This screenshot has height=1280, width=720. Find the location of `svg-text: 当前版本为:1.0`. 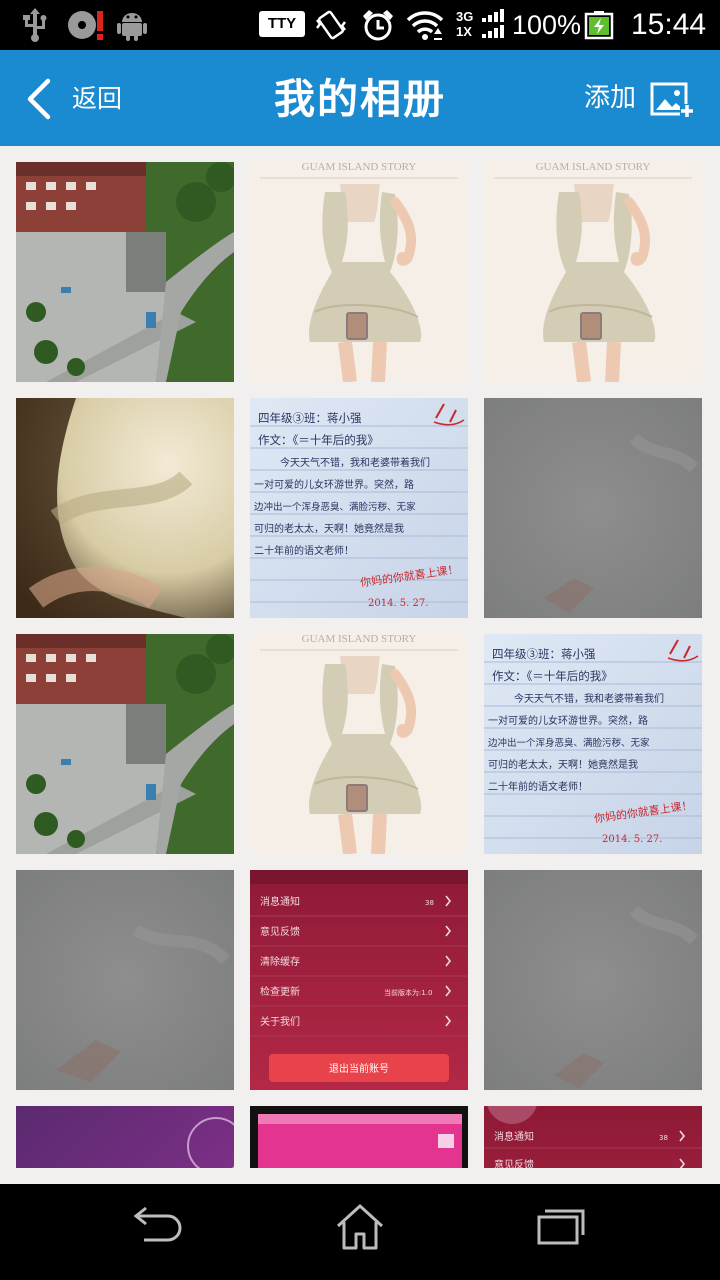

svg-text: 当前版本为:1.0 is located at coordinates (408, 992).